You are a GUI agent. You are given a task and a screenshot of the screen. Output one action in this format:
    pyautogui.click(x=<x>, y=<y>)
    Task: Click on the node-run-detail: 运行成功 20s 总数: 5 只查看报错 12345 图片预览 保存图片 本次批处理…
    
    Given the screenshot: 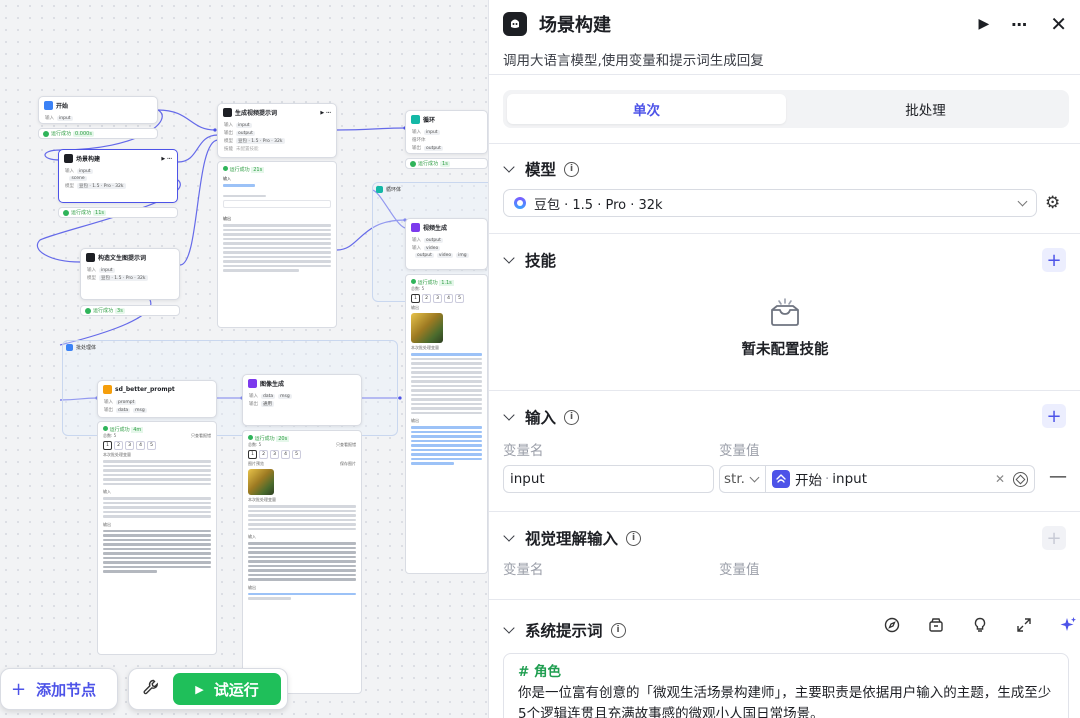 What is the action you would take?
    pyautogui.click(x=302, y=562)
    